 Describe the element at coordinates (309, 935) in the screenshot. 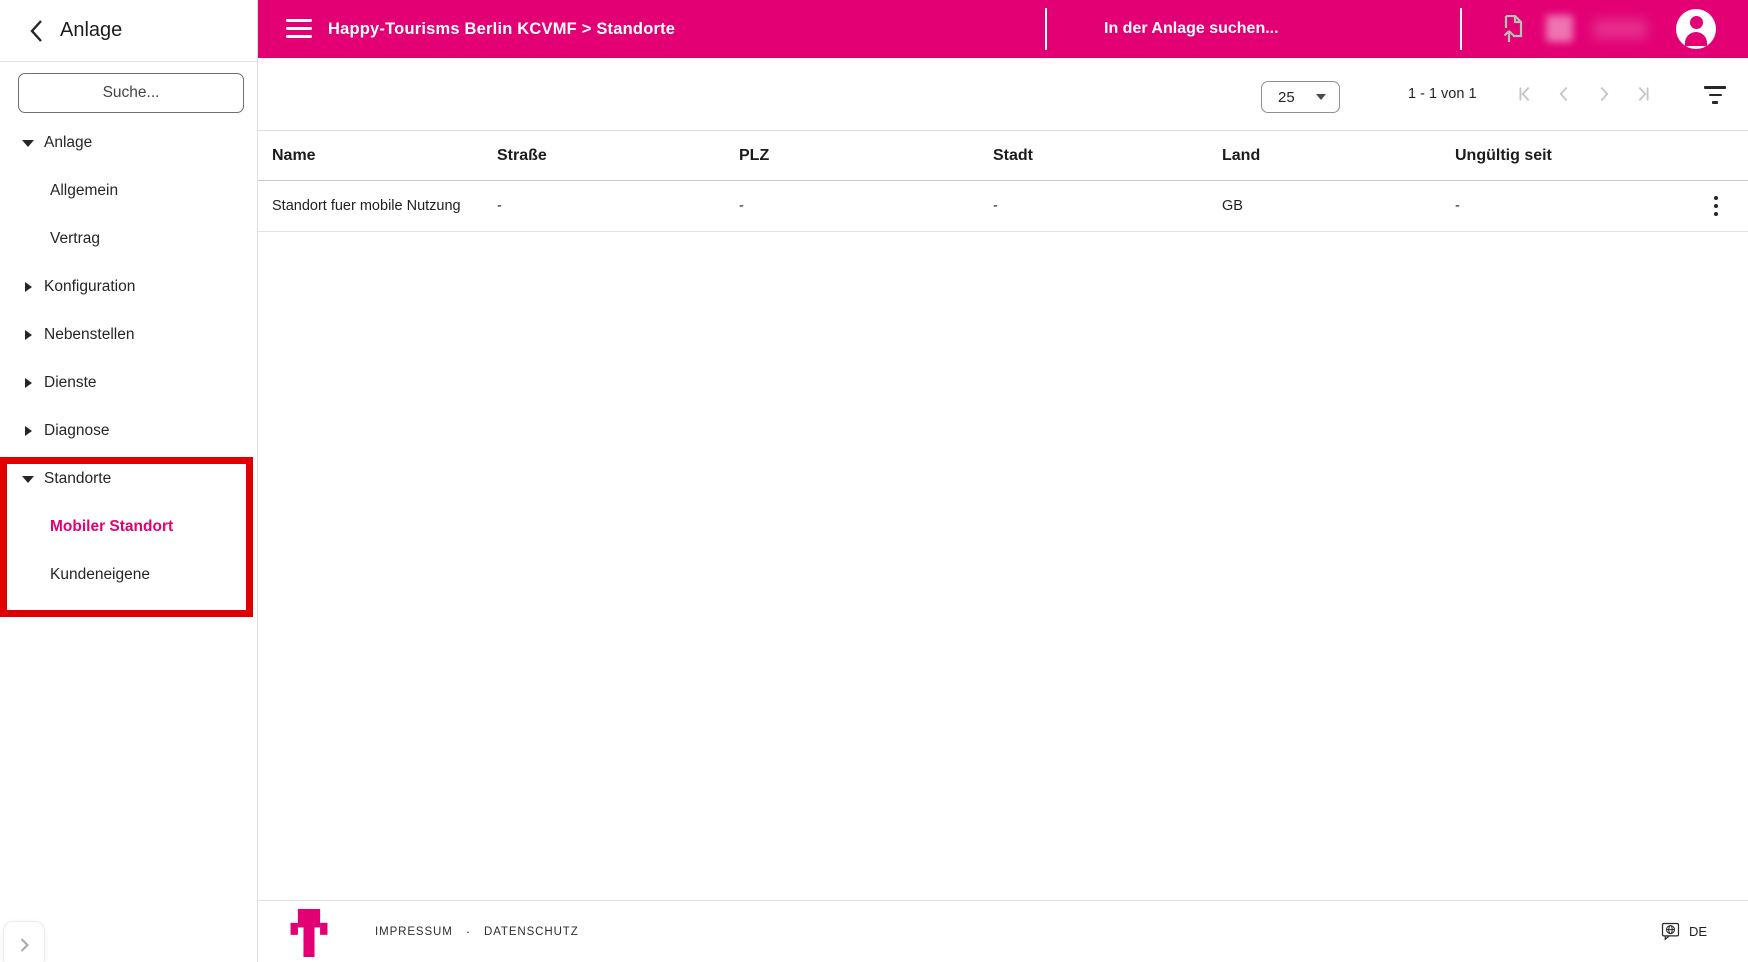

I see `telekom-t-logo` at that location.